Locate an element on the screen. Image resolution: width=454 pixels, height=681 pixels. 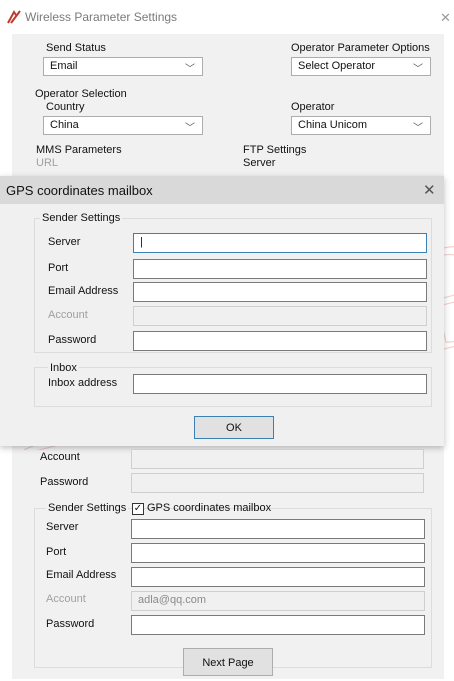
dialog-server-input: | is located at coordinates (280, 243).